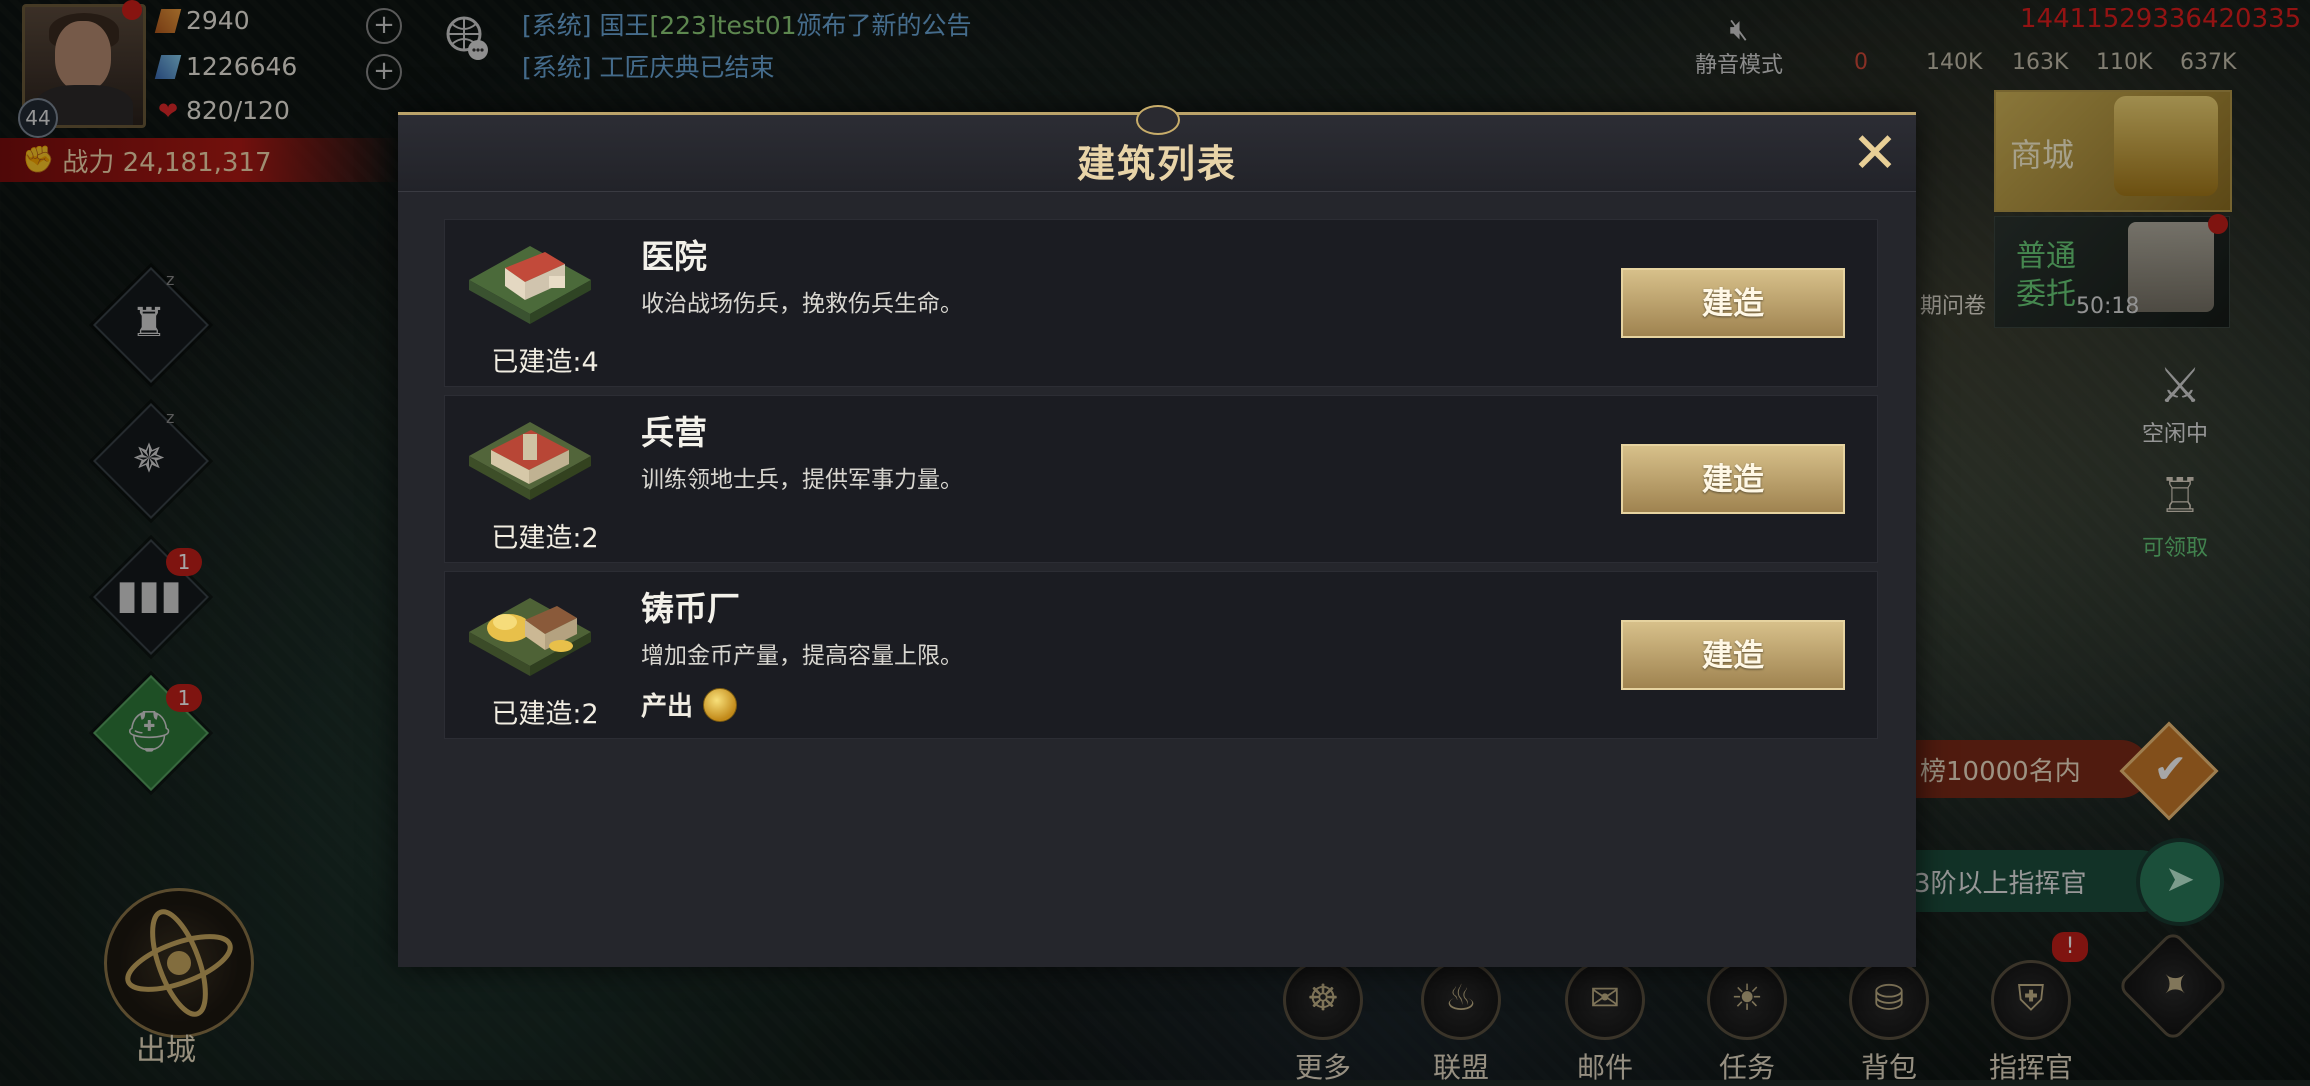 The height and width of the screenshot is (1086, 2310). Describe the element at coordinates (1875, 154) in the screenshot. I see `close-icon: ✕` at that location.